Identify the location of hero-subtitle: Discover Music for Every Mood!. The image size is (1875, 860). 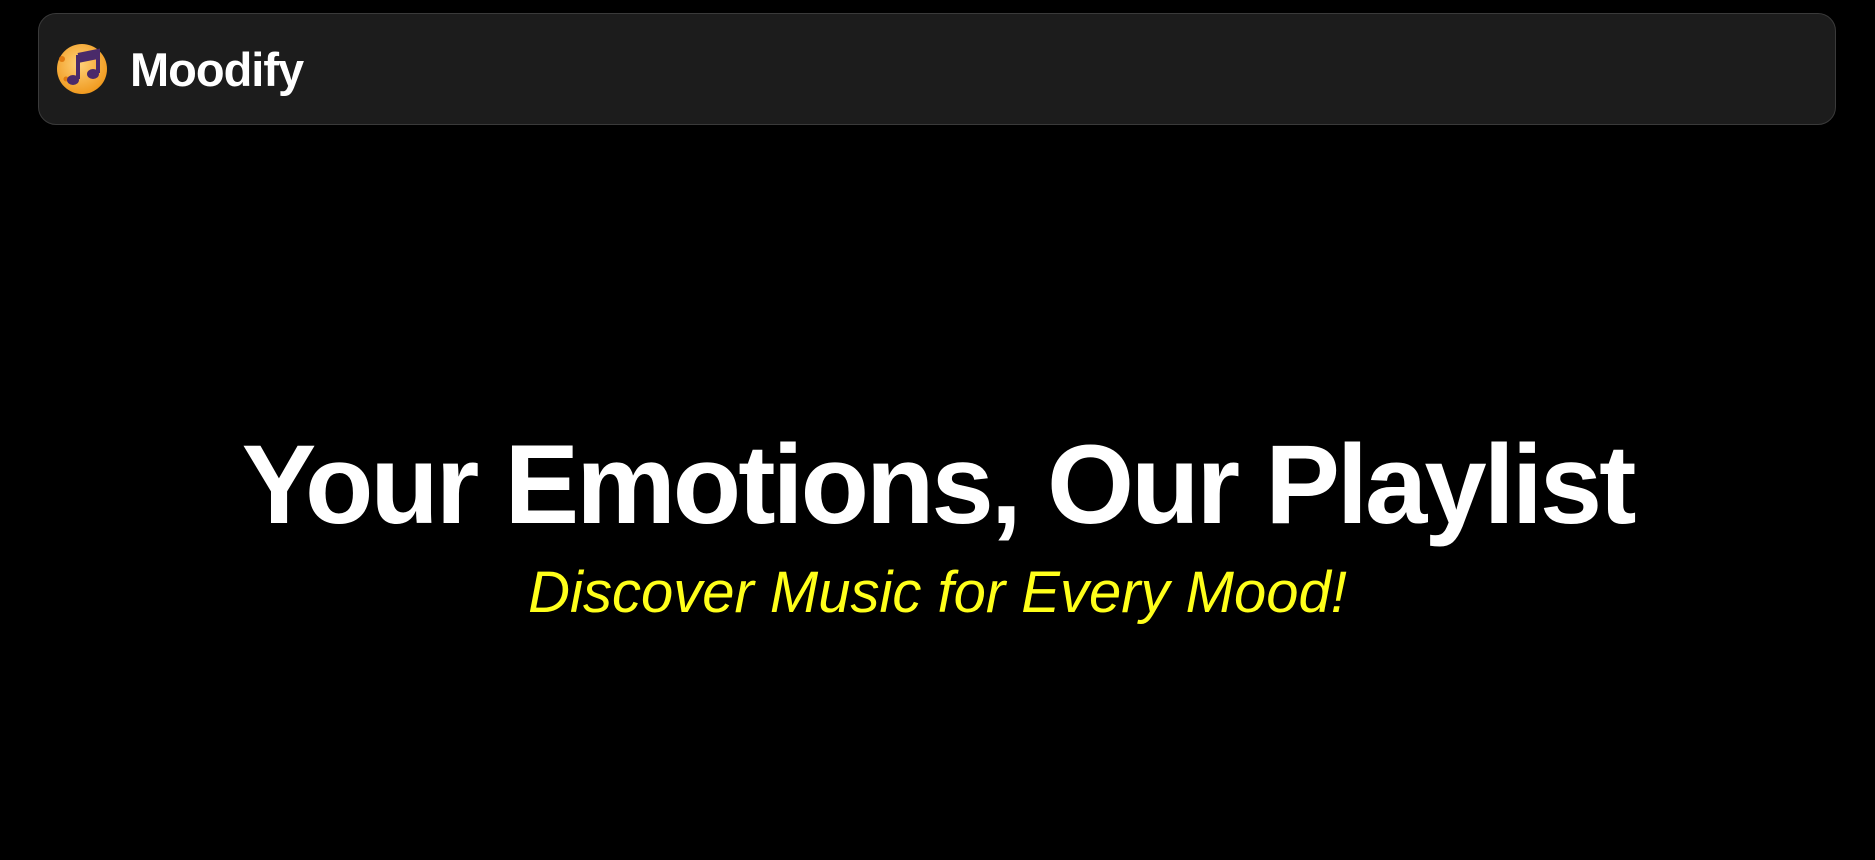
(937, 592).